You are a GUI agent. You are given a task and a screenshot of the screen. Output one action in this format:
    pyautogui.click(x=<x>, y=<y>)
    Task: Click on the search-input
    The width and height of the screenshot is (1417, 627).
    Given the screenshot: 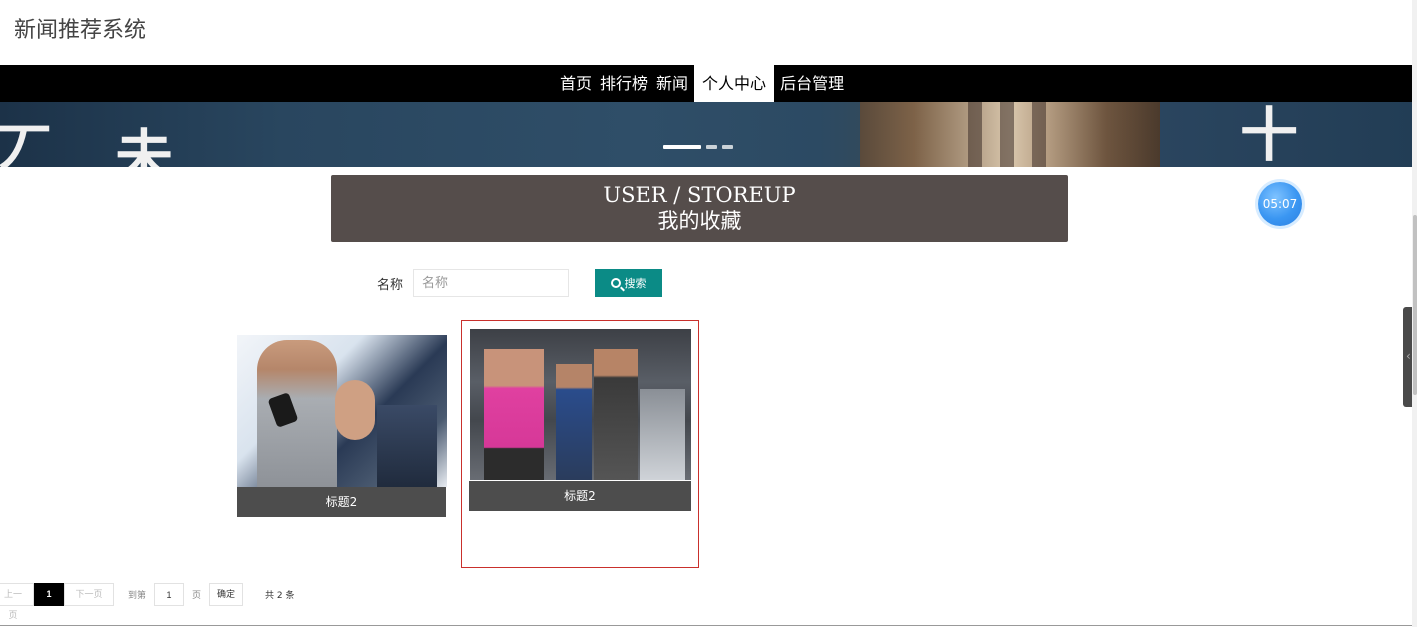 What is the action you would take?
    pyautogui.click(x=491, y=283)
    